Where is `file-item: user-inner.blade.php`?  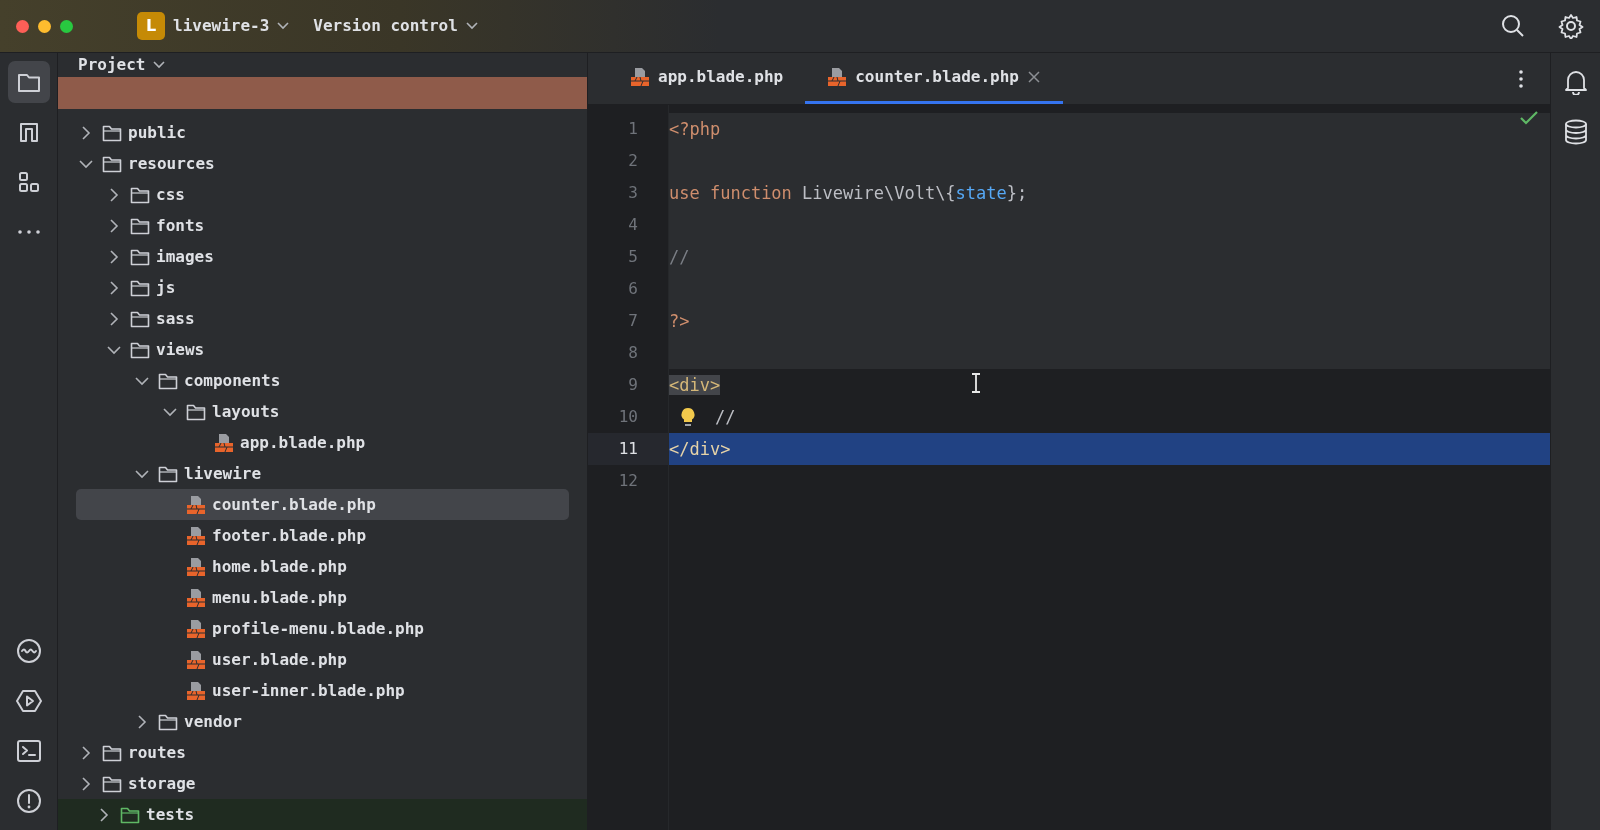 file-item: user-inner.blade.php is located at coordinates (322, 690).